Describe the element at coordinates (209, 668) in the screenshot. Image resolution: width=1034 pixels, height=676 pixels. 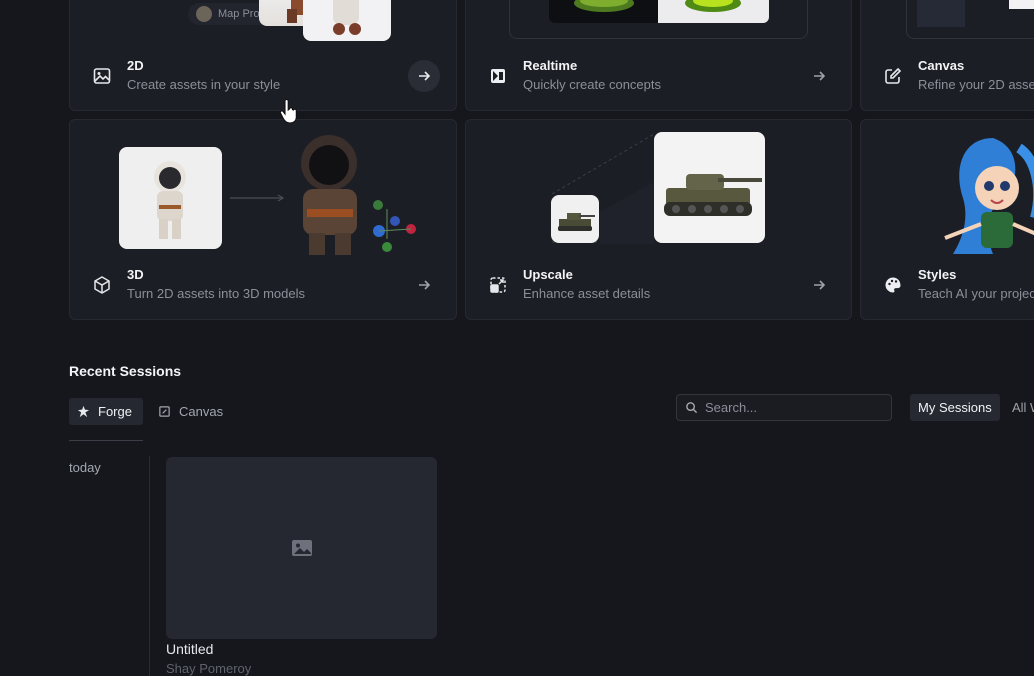
I see `session-author: Shay Pomeroy` at that location.